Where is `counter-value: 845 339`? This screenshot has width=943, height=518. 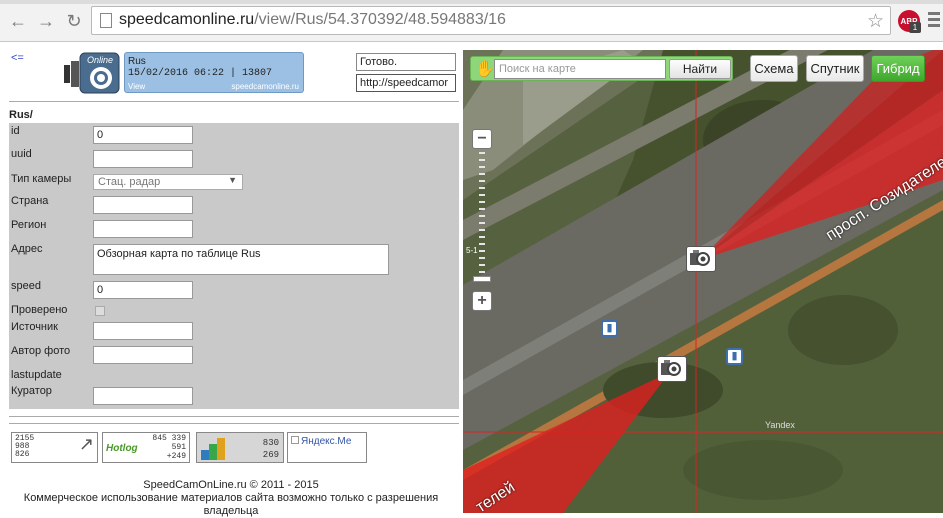 counter-value: 845 339 is located at coordinates (169, 438).